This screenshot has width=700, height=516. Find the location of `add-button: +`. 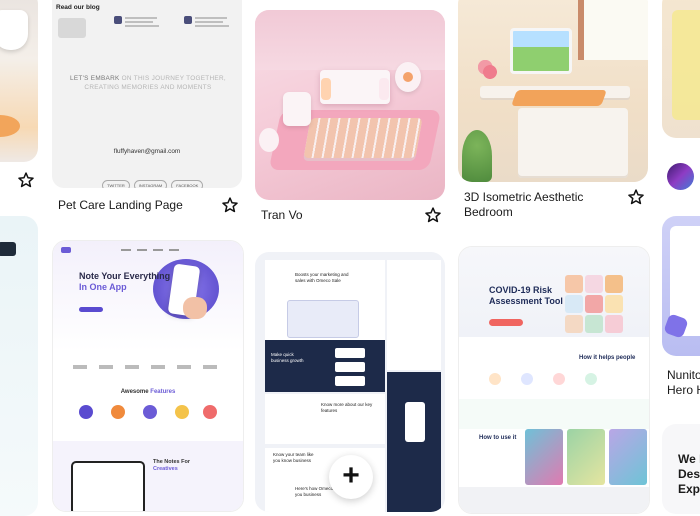

add-button: + is located at coordinates (351, 477).